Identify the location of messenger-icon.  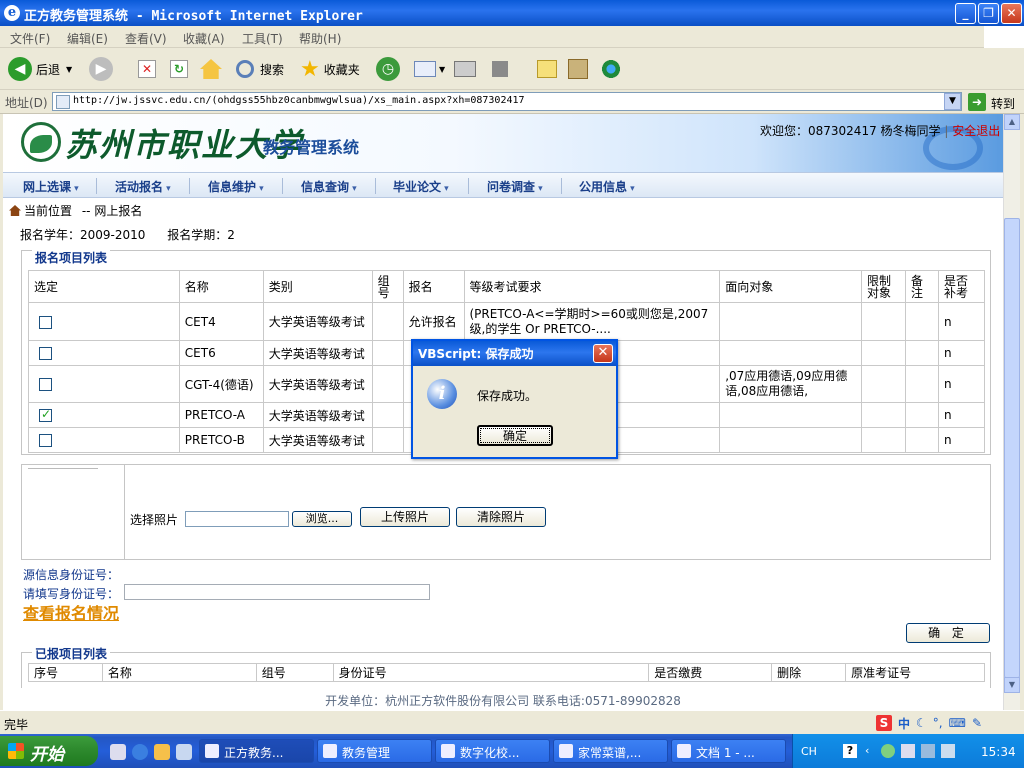
(611, 69).